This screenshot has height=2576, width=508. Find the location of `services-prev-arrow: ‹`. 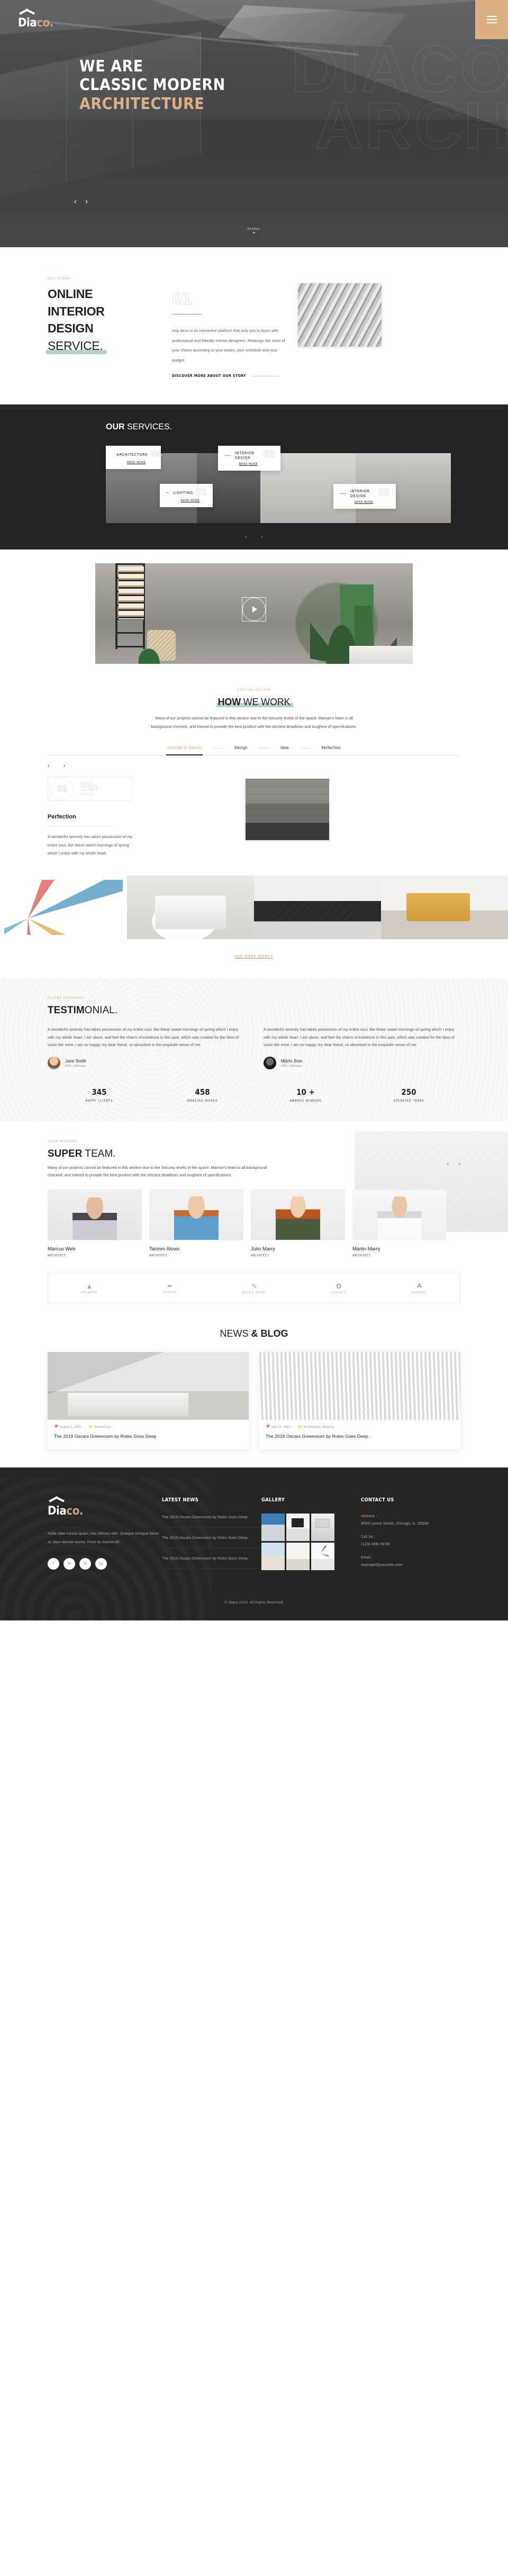

services-prev-arrow: ‹ is located at coordinates (246, 537).